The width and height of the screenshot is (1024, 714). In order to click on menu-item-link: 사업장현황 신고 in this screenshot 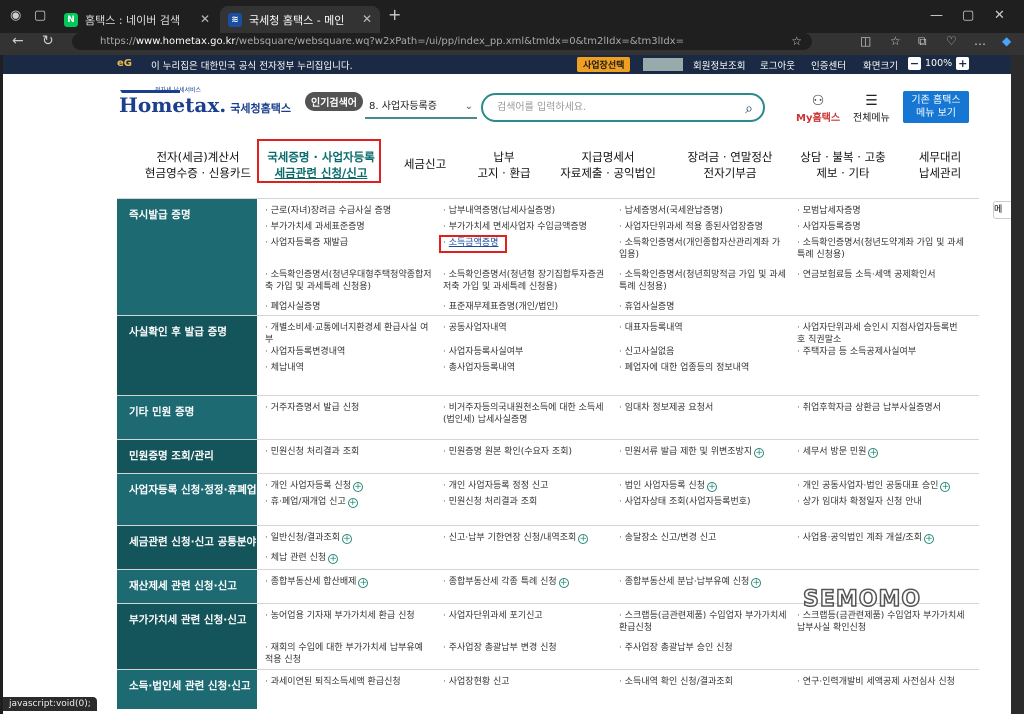, I will do `click(527, 682)`.